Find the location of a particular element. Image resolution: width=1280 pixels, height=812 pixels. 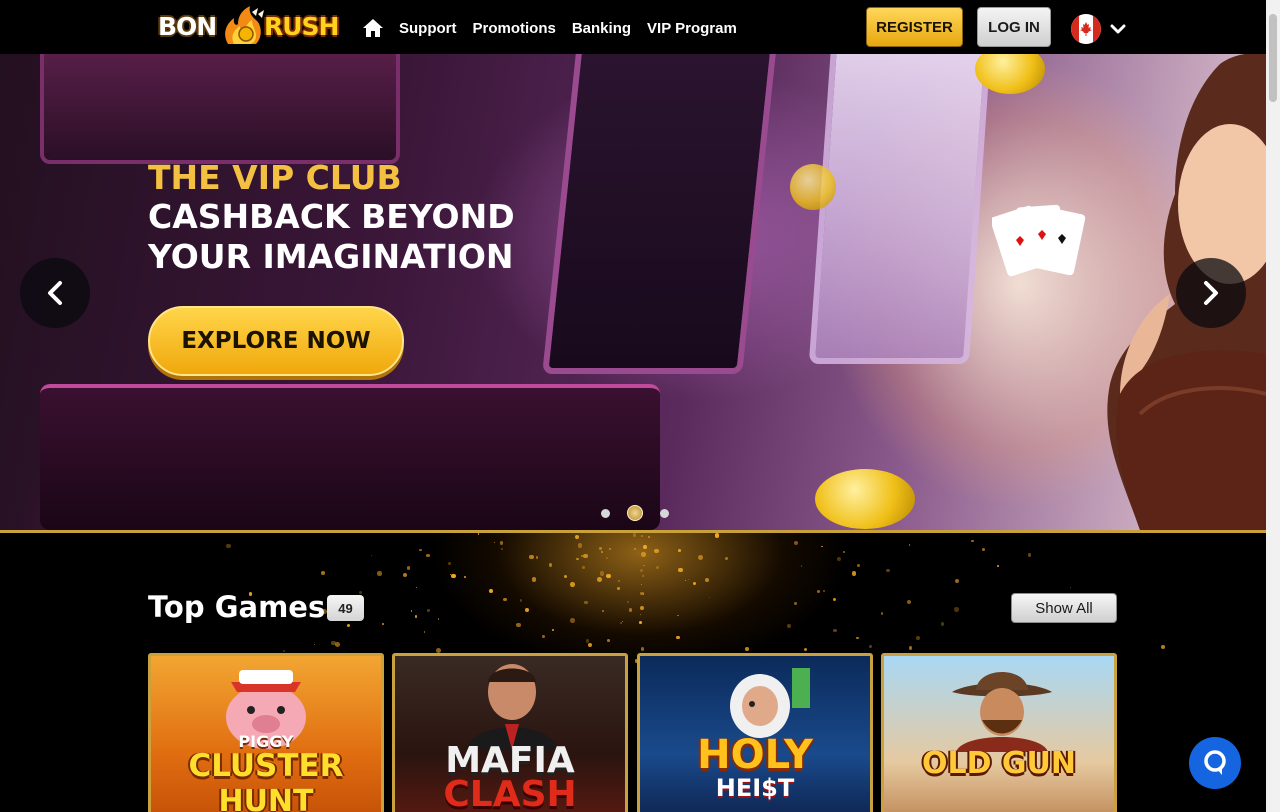

game-title-holy: HOLY is located at coordinates (755, 755).